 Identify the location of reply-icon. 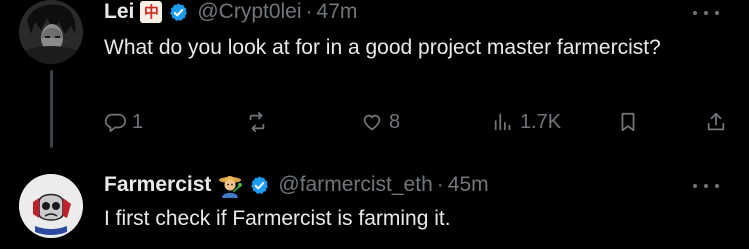
(115, 123).